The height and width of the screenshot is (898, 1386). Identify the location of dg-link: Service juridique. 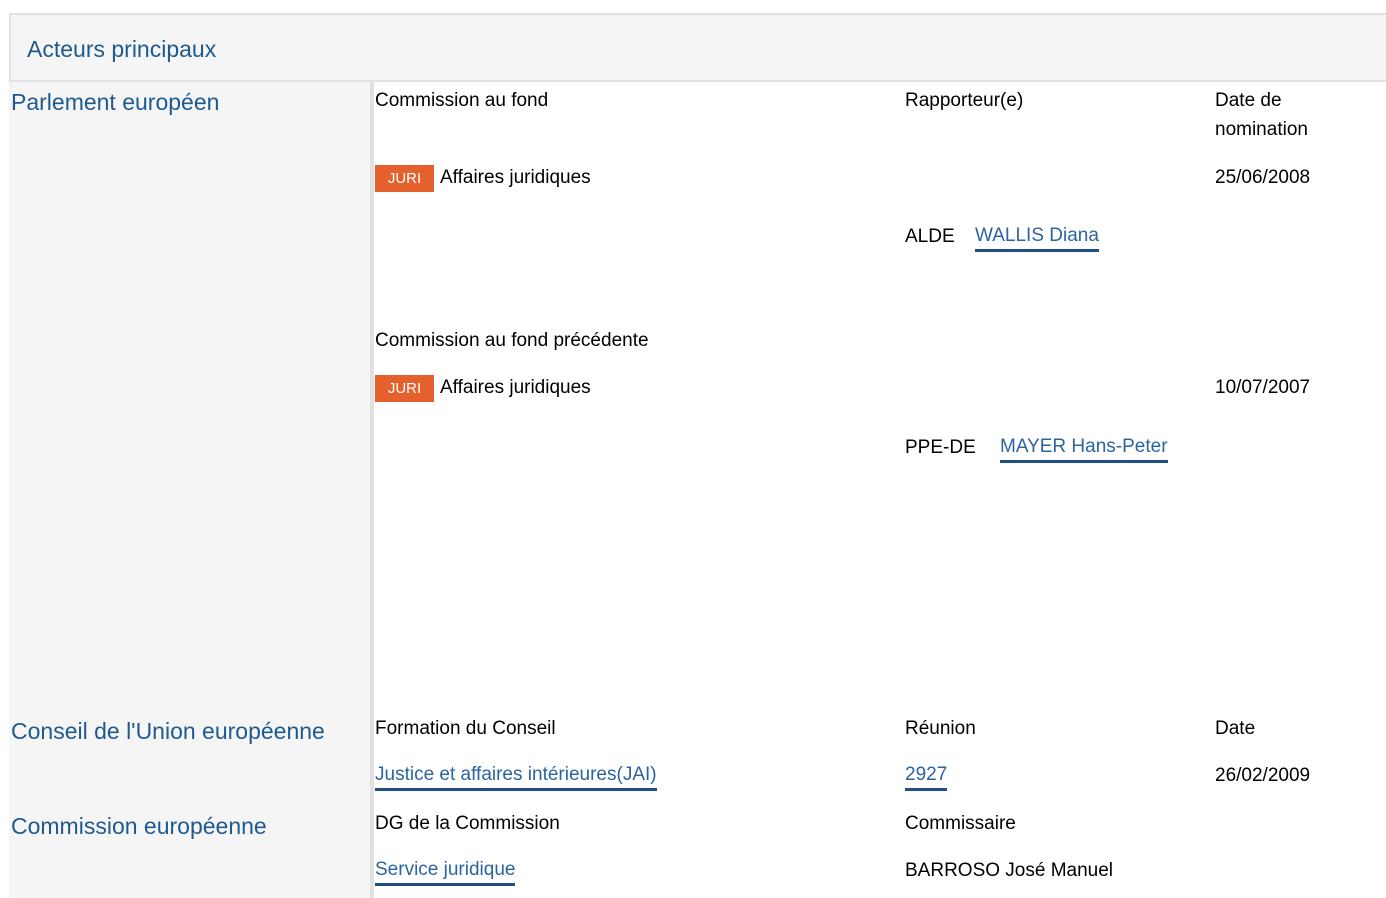
(445, 872).